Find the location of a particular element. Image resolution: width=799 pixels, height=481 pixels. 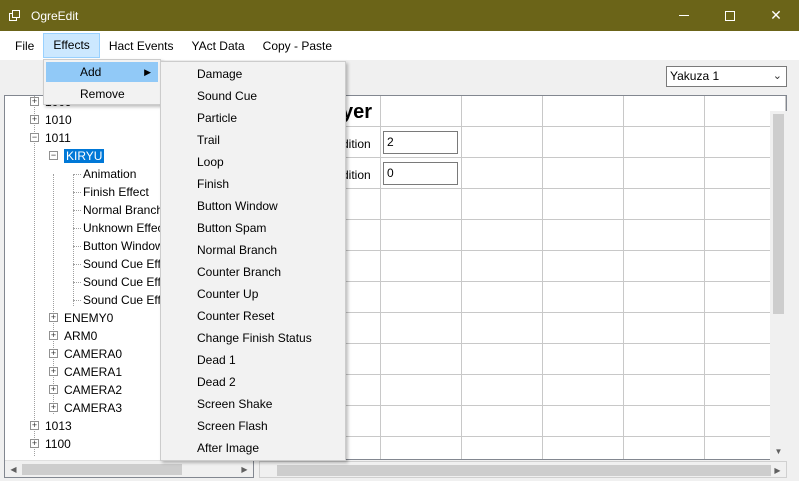

game-select-value: Yakuza 1 is located at coordinates (695, 76).